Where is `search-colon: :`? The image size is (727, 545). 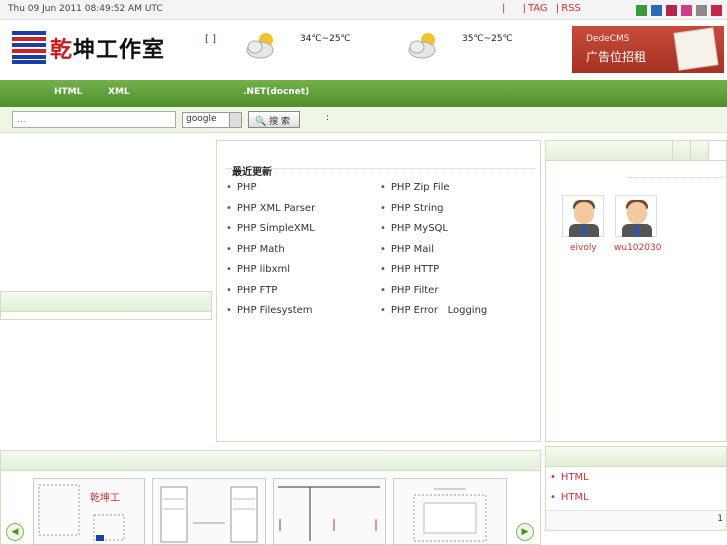 search-colon: : is located at coordinates (328, 118).